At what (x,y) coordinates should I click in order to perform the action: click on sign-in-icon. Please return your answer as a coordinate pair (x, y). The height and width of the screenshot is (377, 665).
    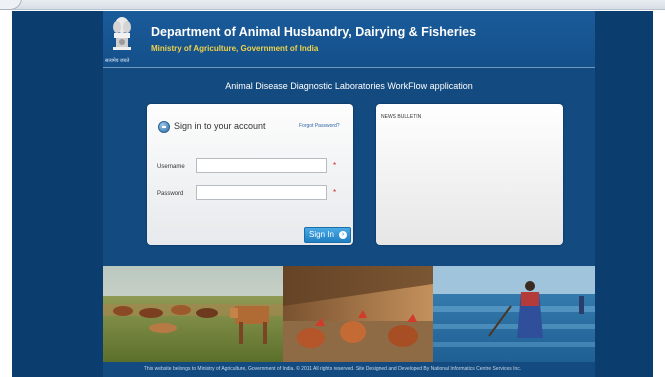
    Looking at the image, I should click on (164, 127).